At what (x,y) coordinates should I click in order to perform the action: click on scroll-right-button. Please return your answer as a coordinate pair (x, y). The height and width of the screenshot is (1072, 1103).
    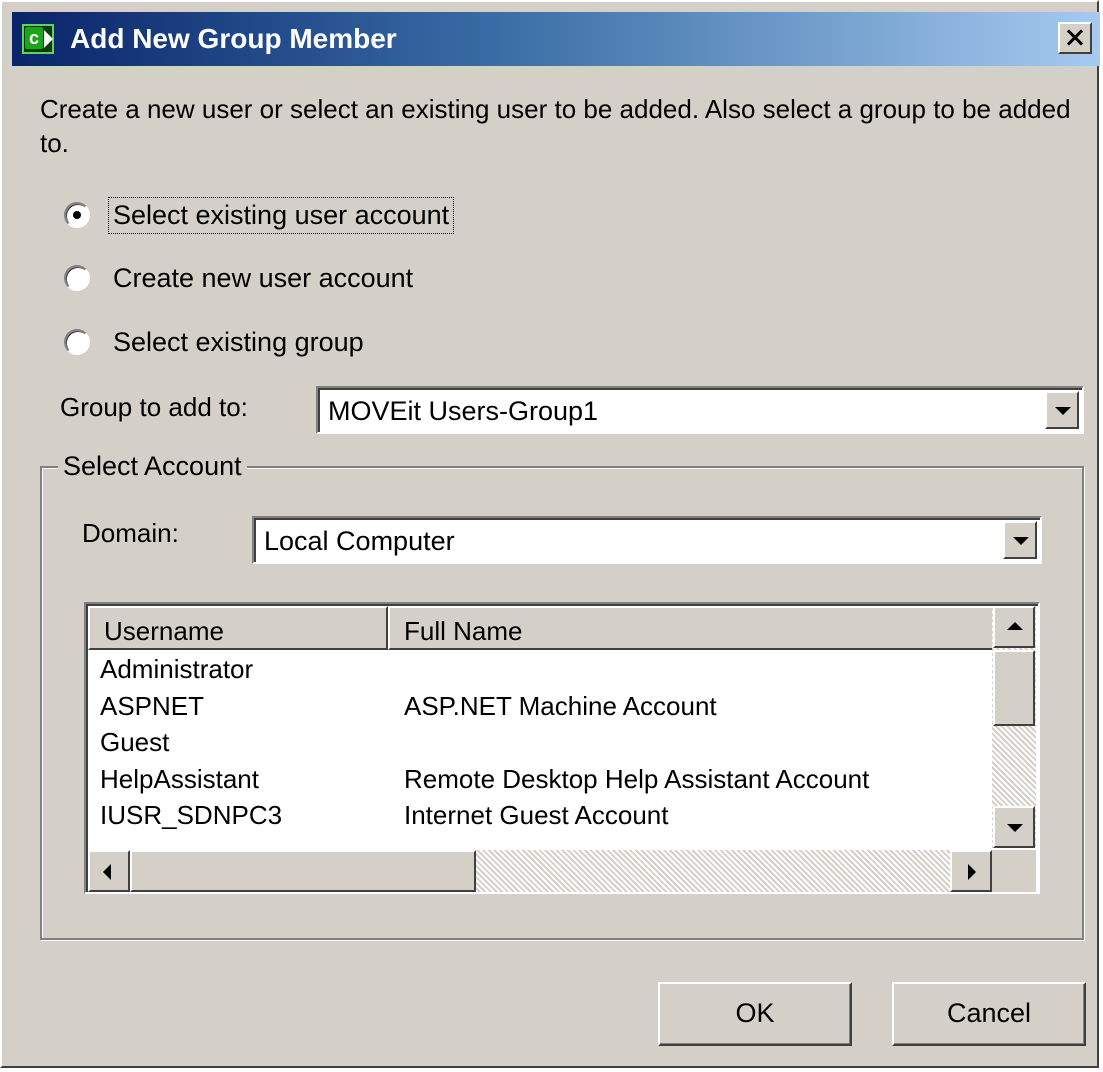
    Looking at the image, I should click on (971, 871).